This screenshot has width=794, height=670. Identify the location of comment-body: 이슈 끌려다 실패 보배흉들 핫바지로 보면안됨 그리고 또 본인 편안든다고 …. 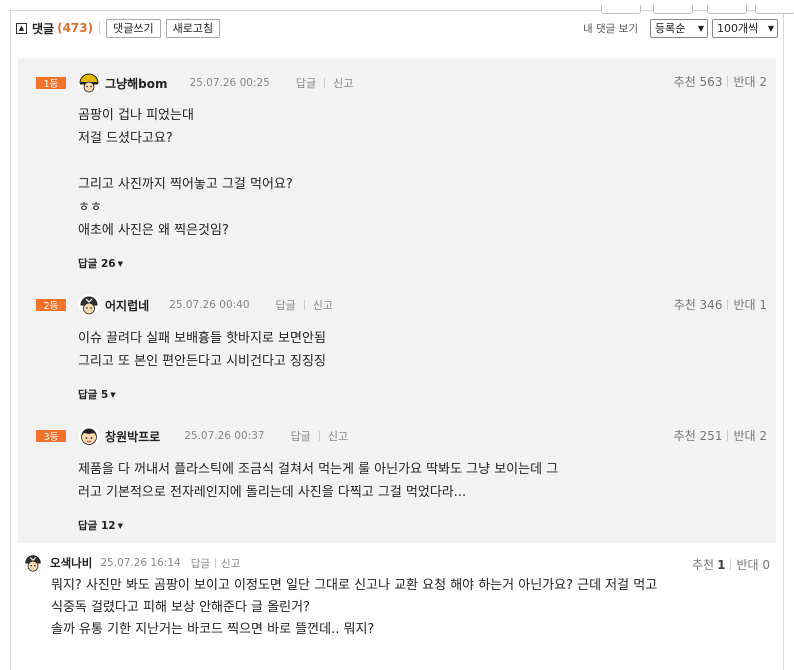
(202, 350).